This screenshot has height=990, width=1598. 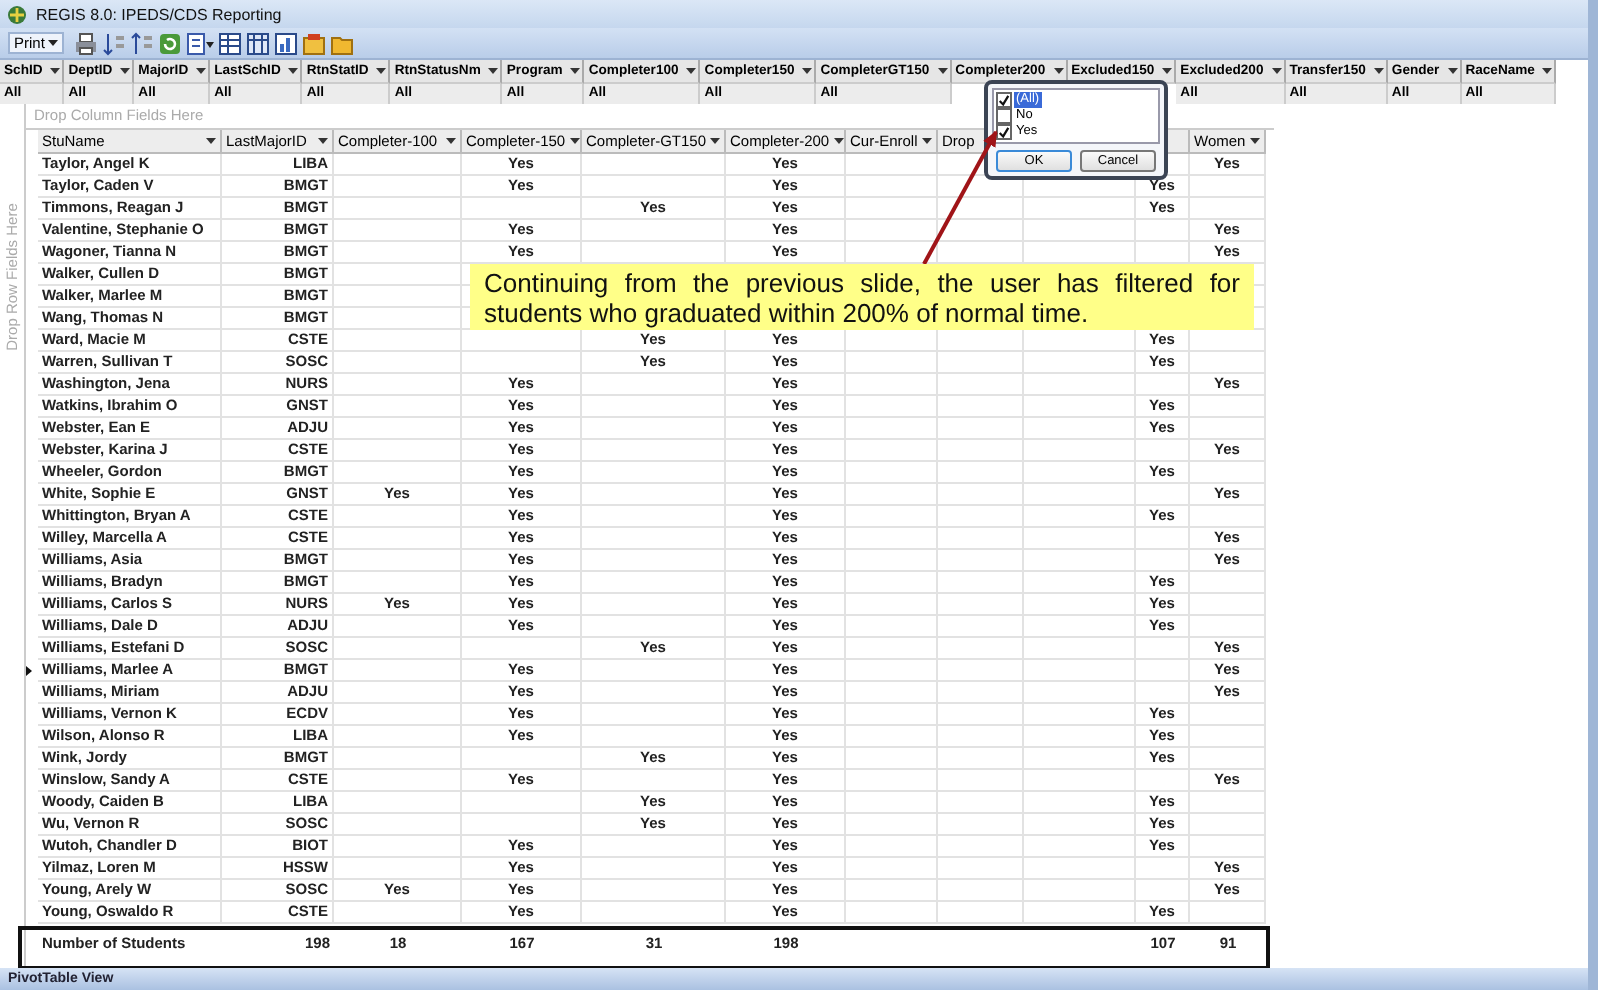 I want to click on current-row-marker-icon, so click(x=29, y=671).